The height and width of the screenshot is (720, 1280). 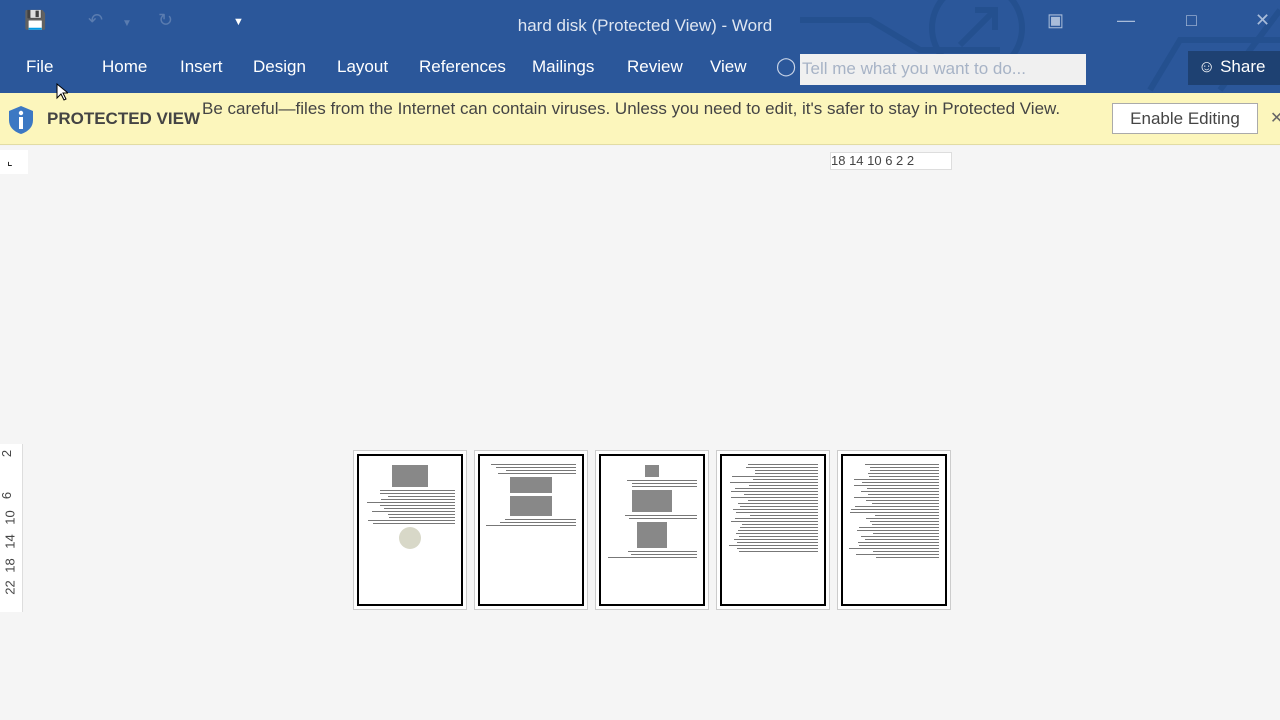 I want to click on person-add-icon: ☺, so click(x=1206, y=66).